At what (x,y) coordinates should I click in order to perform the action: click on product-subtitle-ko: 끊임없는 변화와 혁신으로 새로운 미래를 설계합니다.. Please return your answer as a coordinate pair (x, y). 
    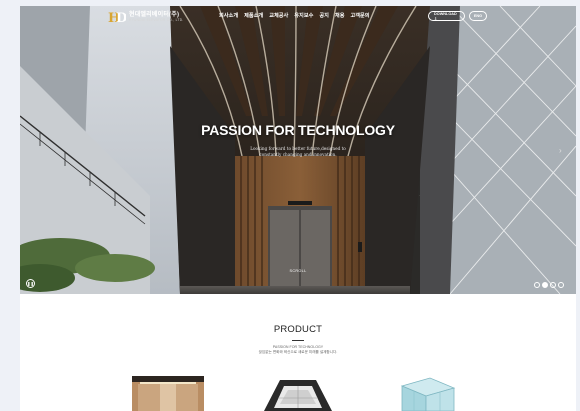
    Looking at the image, I should click on (298, 352).